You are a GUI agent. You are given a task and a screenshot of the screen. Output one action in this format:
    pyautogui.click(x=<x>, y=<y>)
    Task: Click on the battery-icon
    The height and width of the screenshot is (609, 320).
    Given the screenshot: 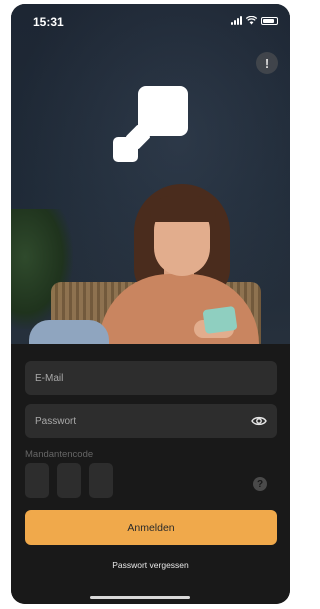 What is the action you would take?
    pyautogui.click(x=269, y=20)
    